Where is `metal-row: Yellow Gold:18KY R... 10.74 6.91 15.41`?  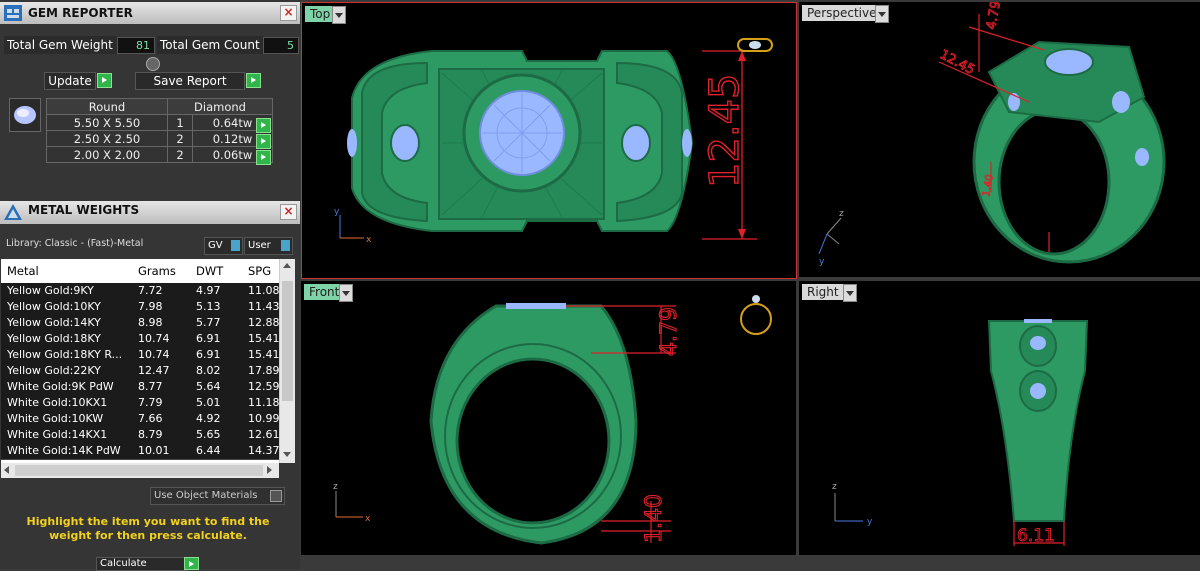 metal-row: Yellow Gold:18KY R... 10.74 6.91 15.41 is located at coordinates (140, 355).